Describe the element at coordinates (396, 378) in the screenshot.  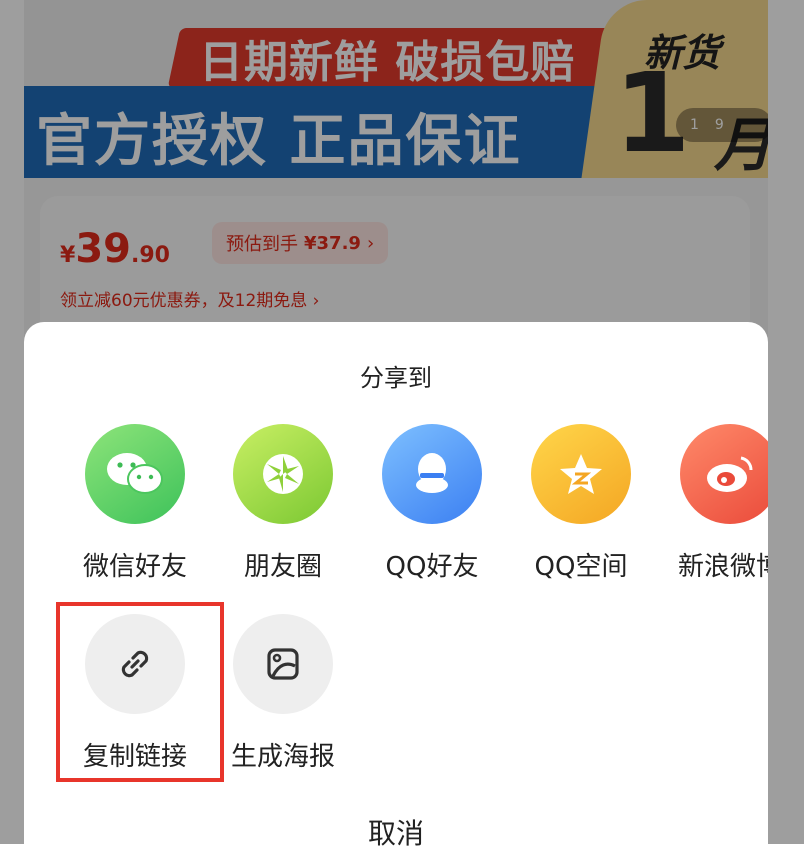
I see `share-sheet-title: 分享到` at that location.